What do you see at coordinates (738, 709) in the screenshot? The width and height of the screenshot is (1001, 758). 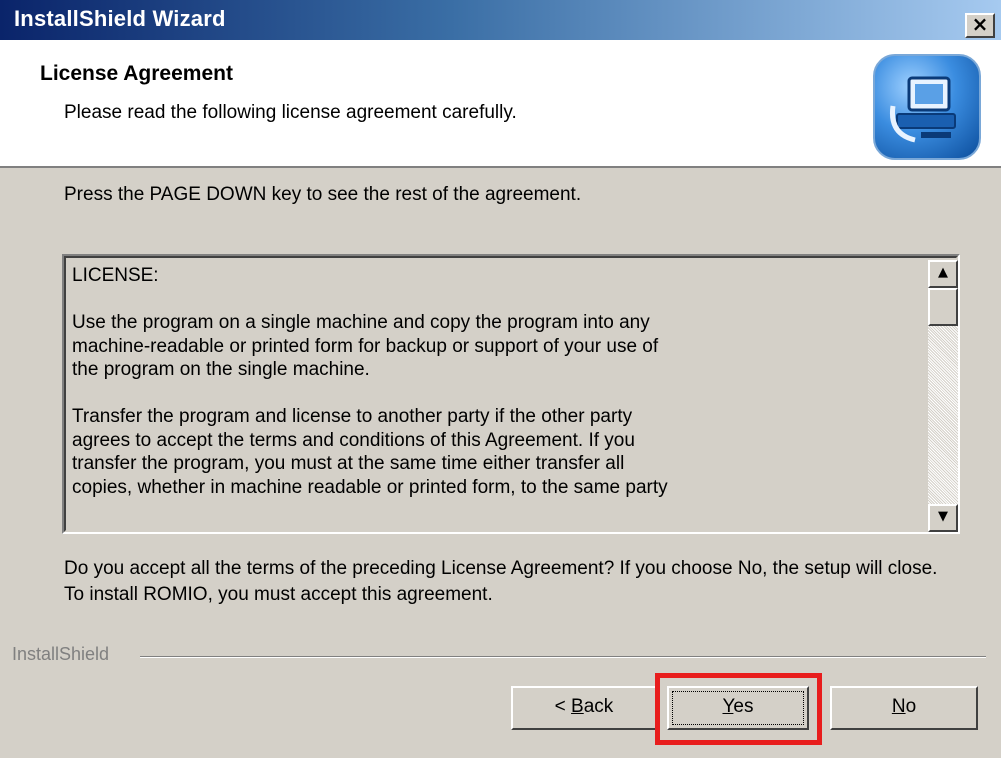 I see `highlight-box` at bounding box center [738, 709].